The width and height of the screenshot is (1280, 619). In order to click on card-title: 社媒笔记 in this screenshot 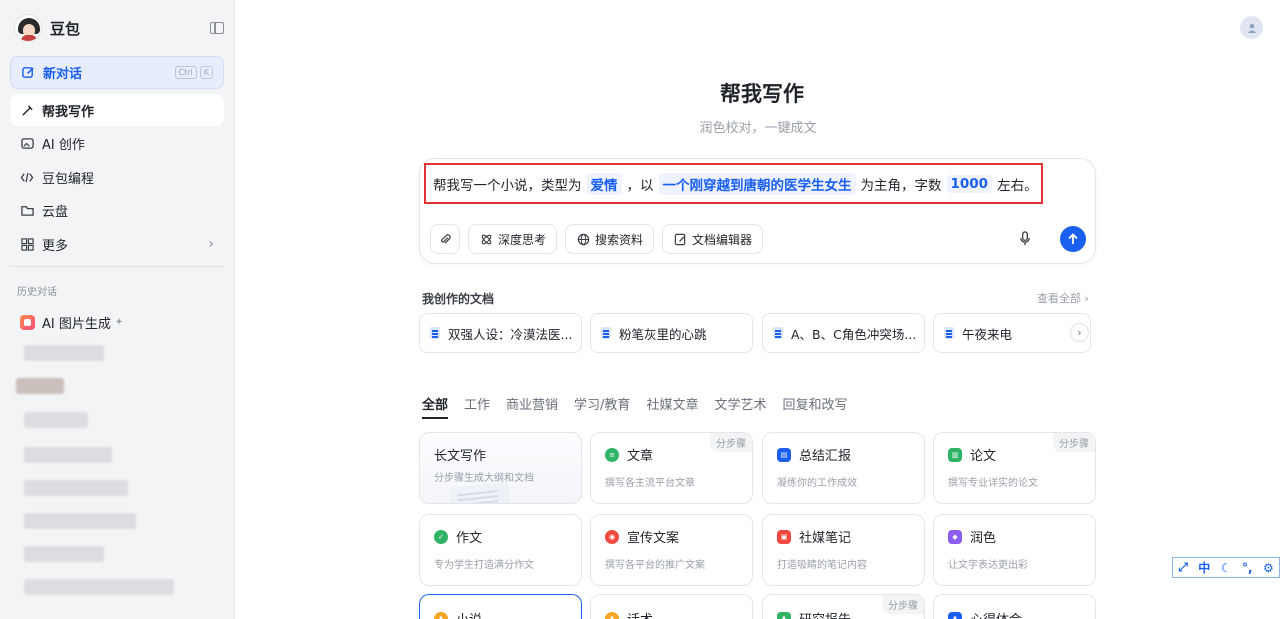, I will do `click(825, 538)`.